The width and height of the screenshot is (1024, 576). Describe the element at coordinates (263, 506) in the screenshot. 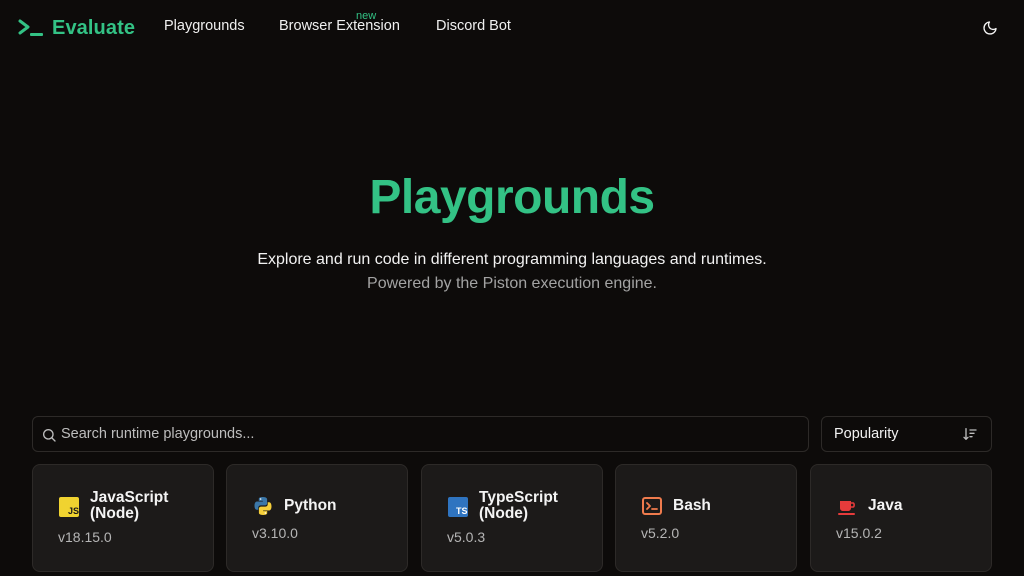

I see `python-icon` at that location.